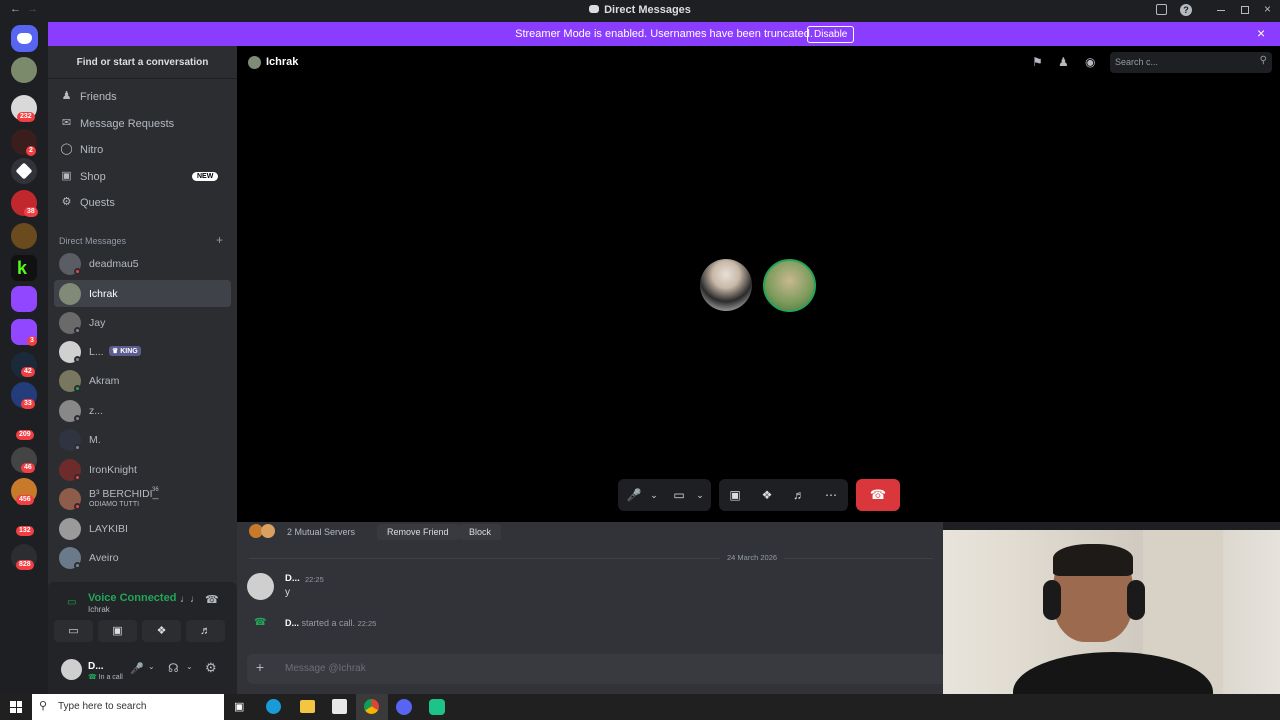 This screenshot has height=720, width=1280. I want to click on dm-item: LAYKIBI, so click(142, 528).